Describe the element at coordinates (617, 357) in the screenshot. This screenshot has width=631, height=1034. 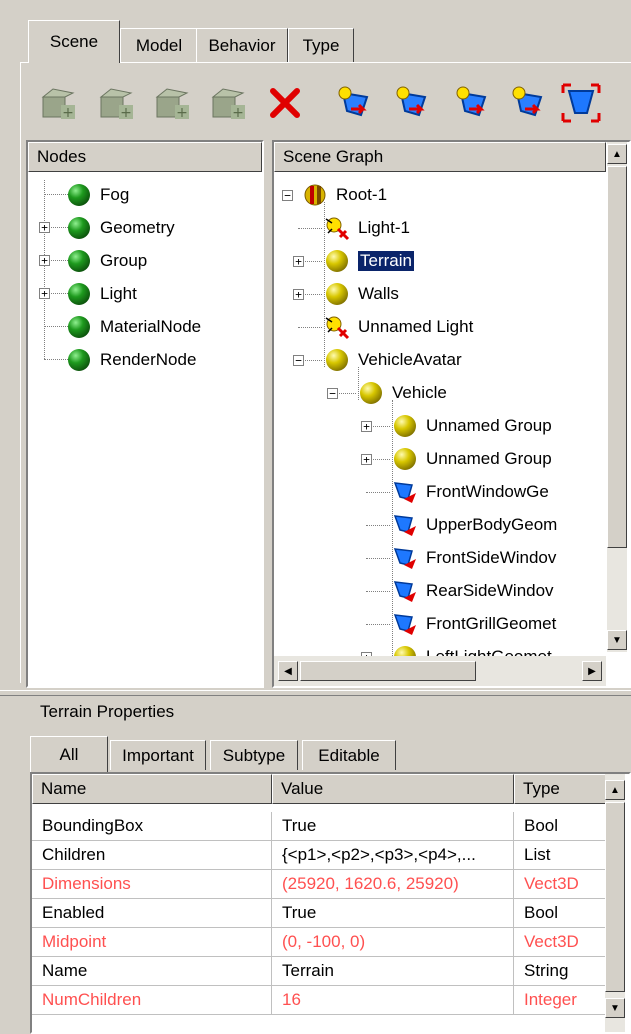
I see `scroll-thumb` at that location.